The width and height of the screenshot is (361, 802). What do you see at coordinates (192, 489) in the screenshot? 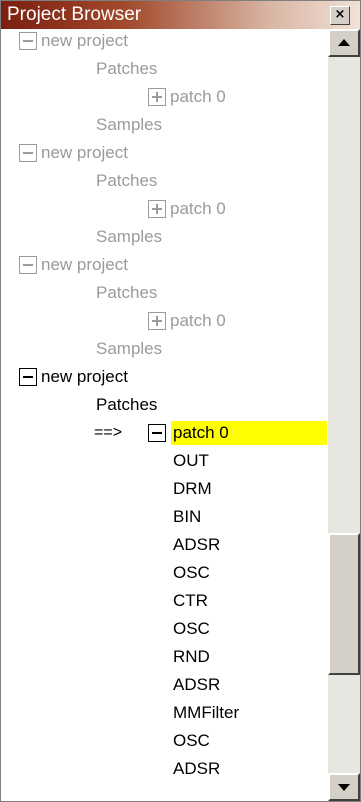
I see `module-item: DRM` at bounding box center [192, 489].